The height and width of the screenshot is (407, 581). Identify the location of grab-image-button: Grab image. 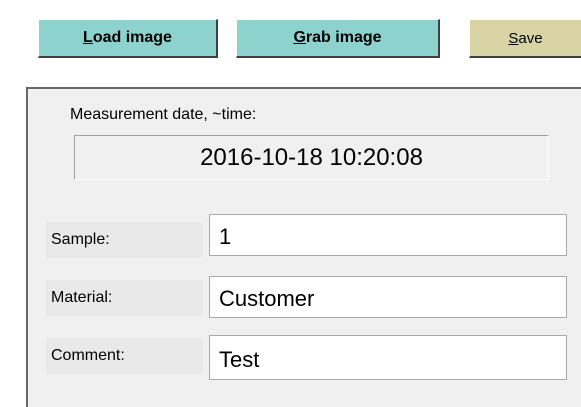
(338, 38).